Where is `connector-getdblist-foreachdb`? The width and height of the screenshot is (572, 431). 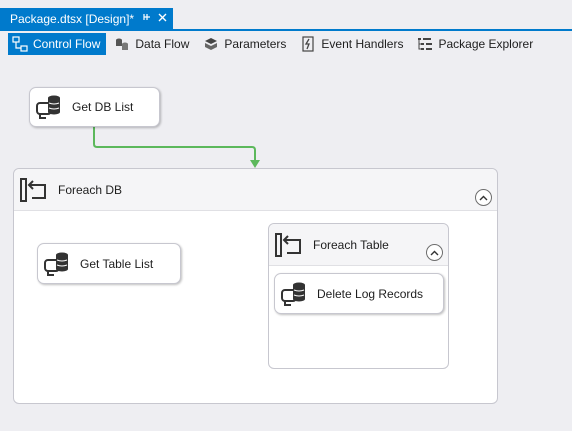 connector-getdblist-foreachdb is located at coordinates (176, 147).